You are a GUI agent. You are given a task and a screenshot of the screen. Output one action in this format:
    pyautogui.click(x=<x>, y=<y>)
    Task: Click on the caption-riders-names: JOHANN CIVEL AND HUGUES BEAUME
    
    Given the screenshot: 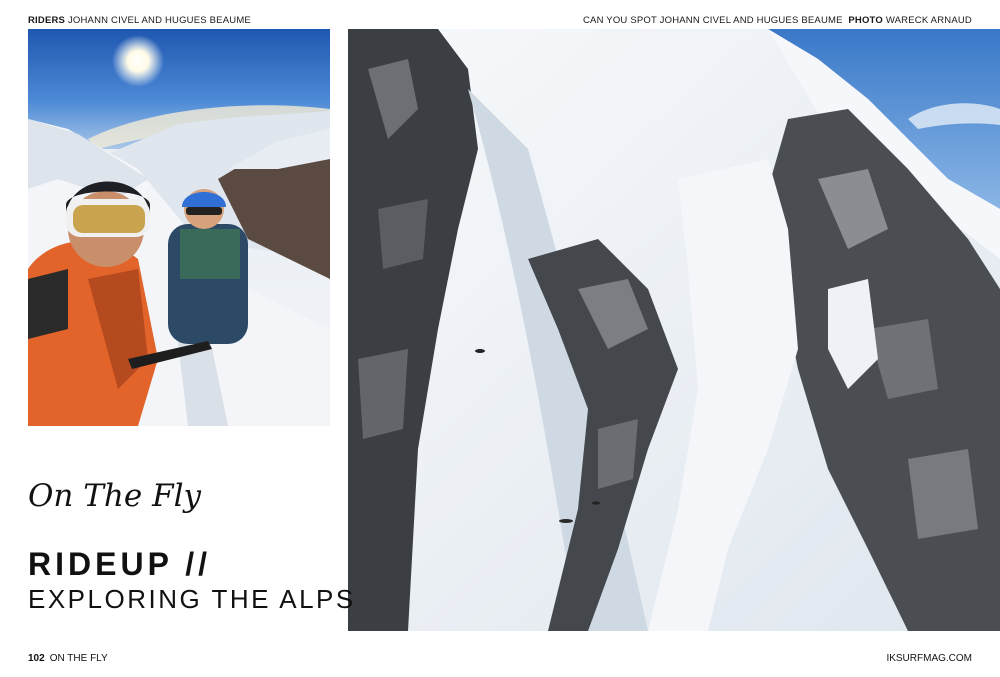 What is the action you would take?
    pyautogui.click(x=159, y=20)
    